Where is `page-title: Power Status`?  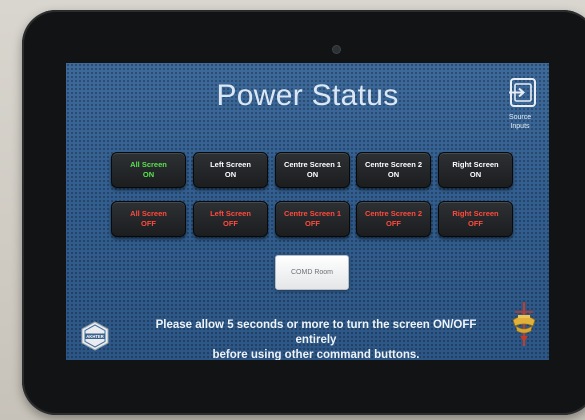
page-title: Power Status is located at coordinates (307, 95).